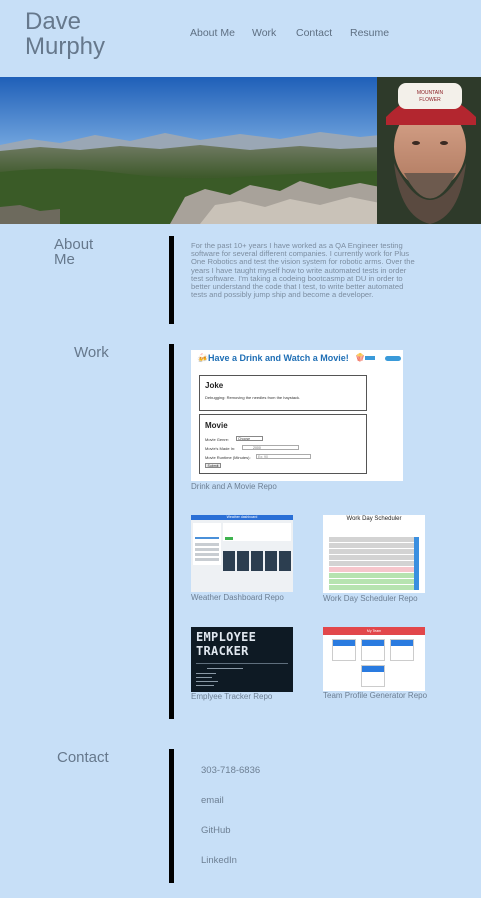 This screenshot has height=898, width=481. I want to click on svg-text: MOUNTAIN, so click(430, 93).